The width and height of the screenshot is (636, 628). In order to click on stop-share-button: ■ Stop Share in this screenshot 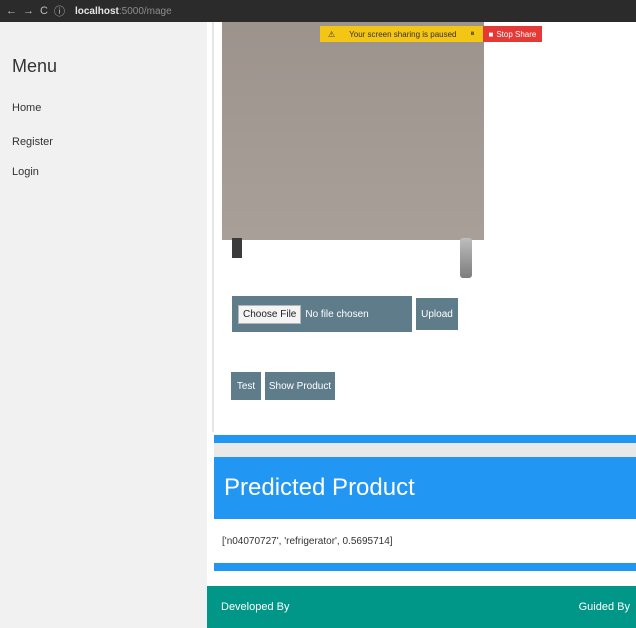, I will do `click(512, 34)`.